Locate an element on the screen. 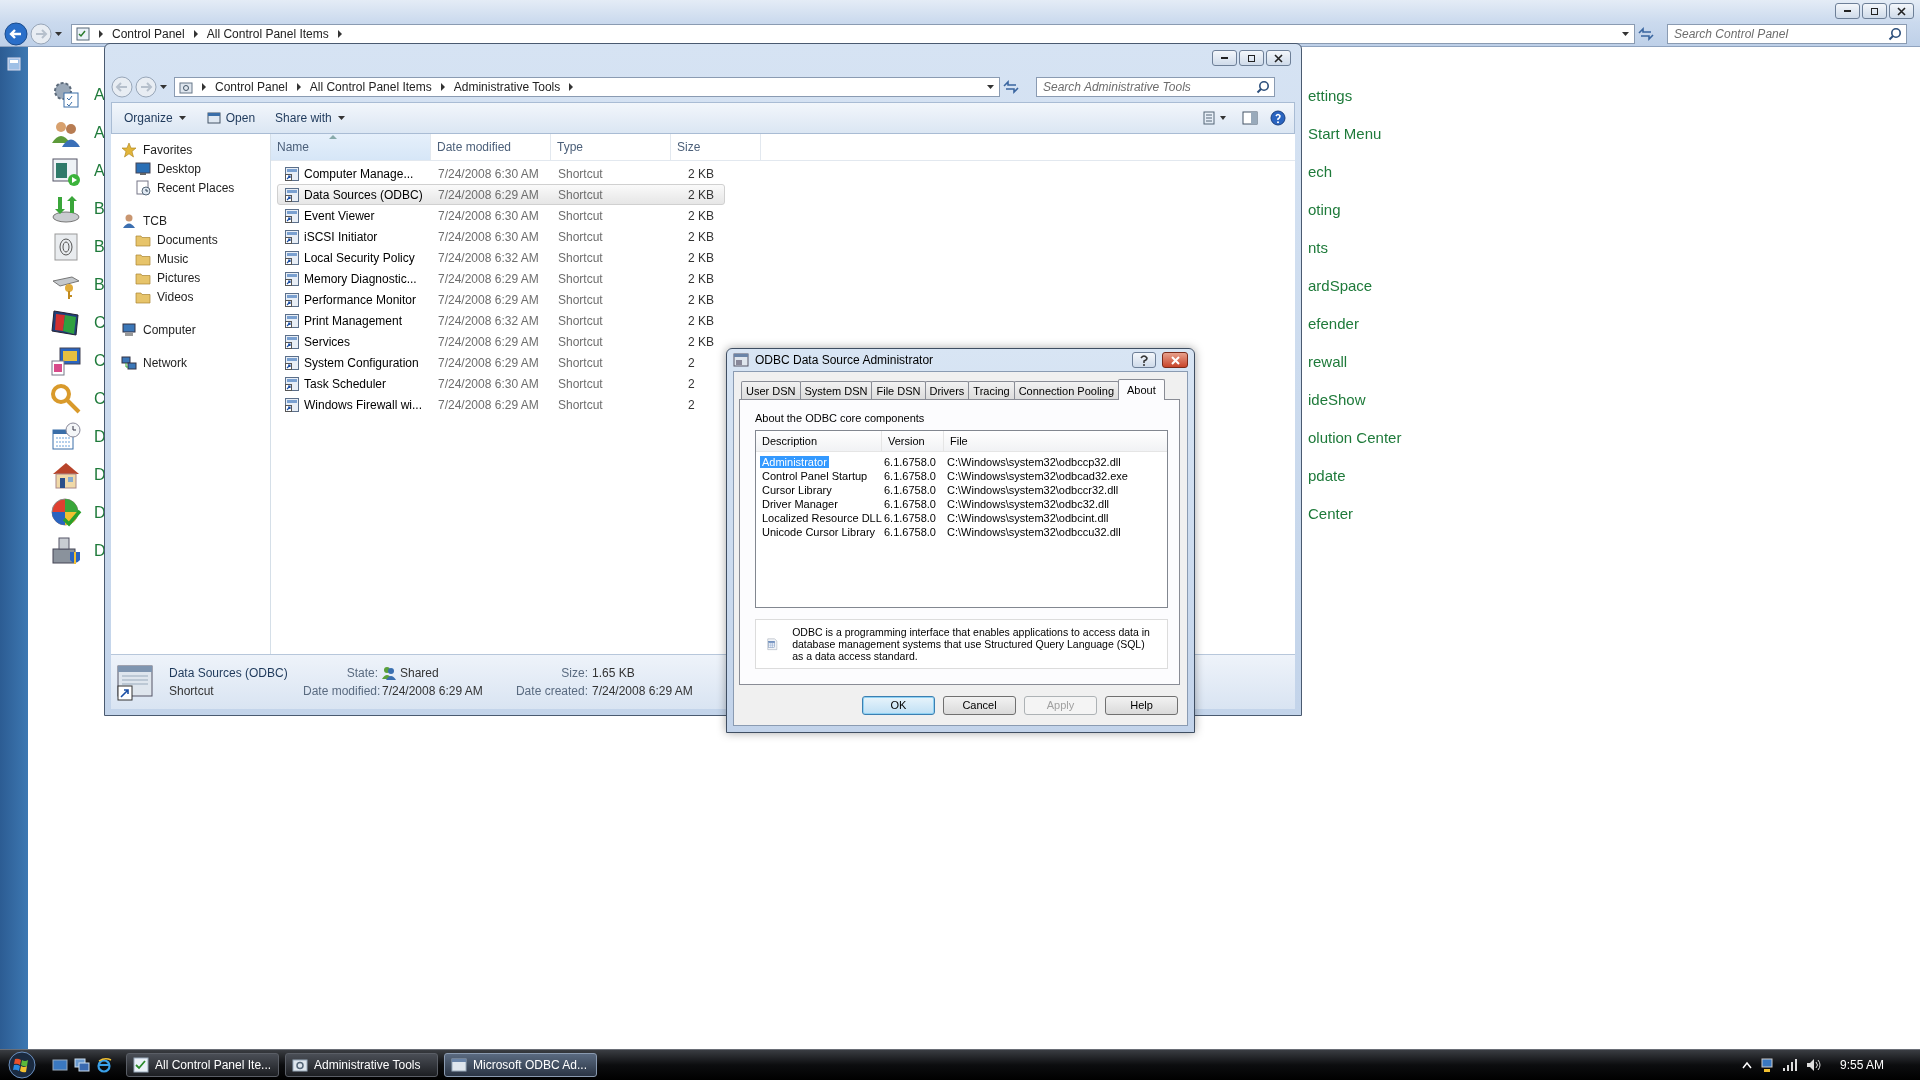 This screenshot has width=1920, height=1080. toolbar-button: Open is located at coordinates (231, 118).